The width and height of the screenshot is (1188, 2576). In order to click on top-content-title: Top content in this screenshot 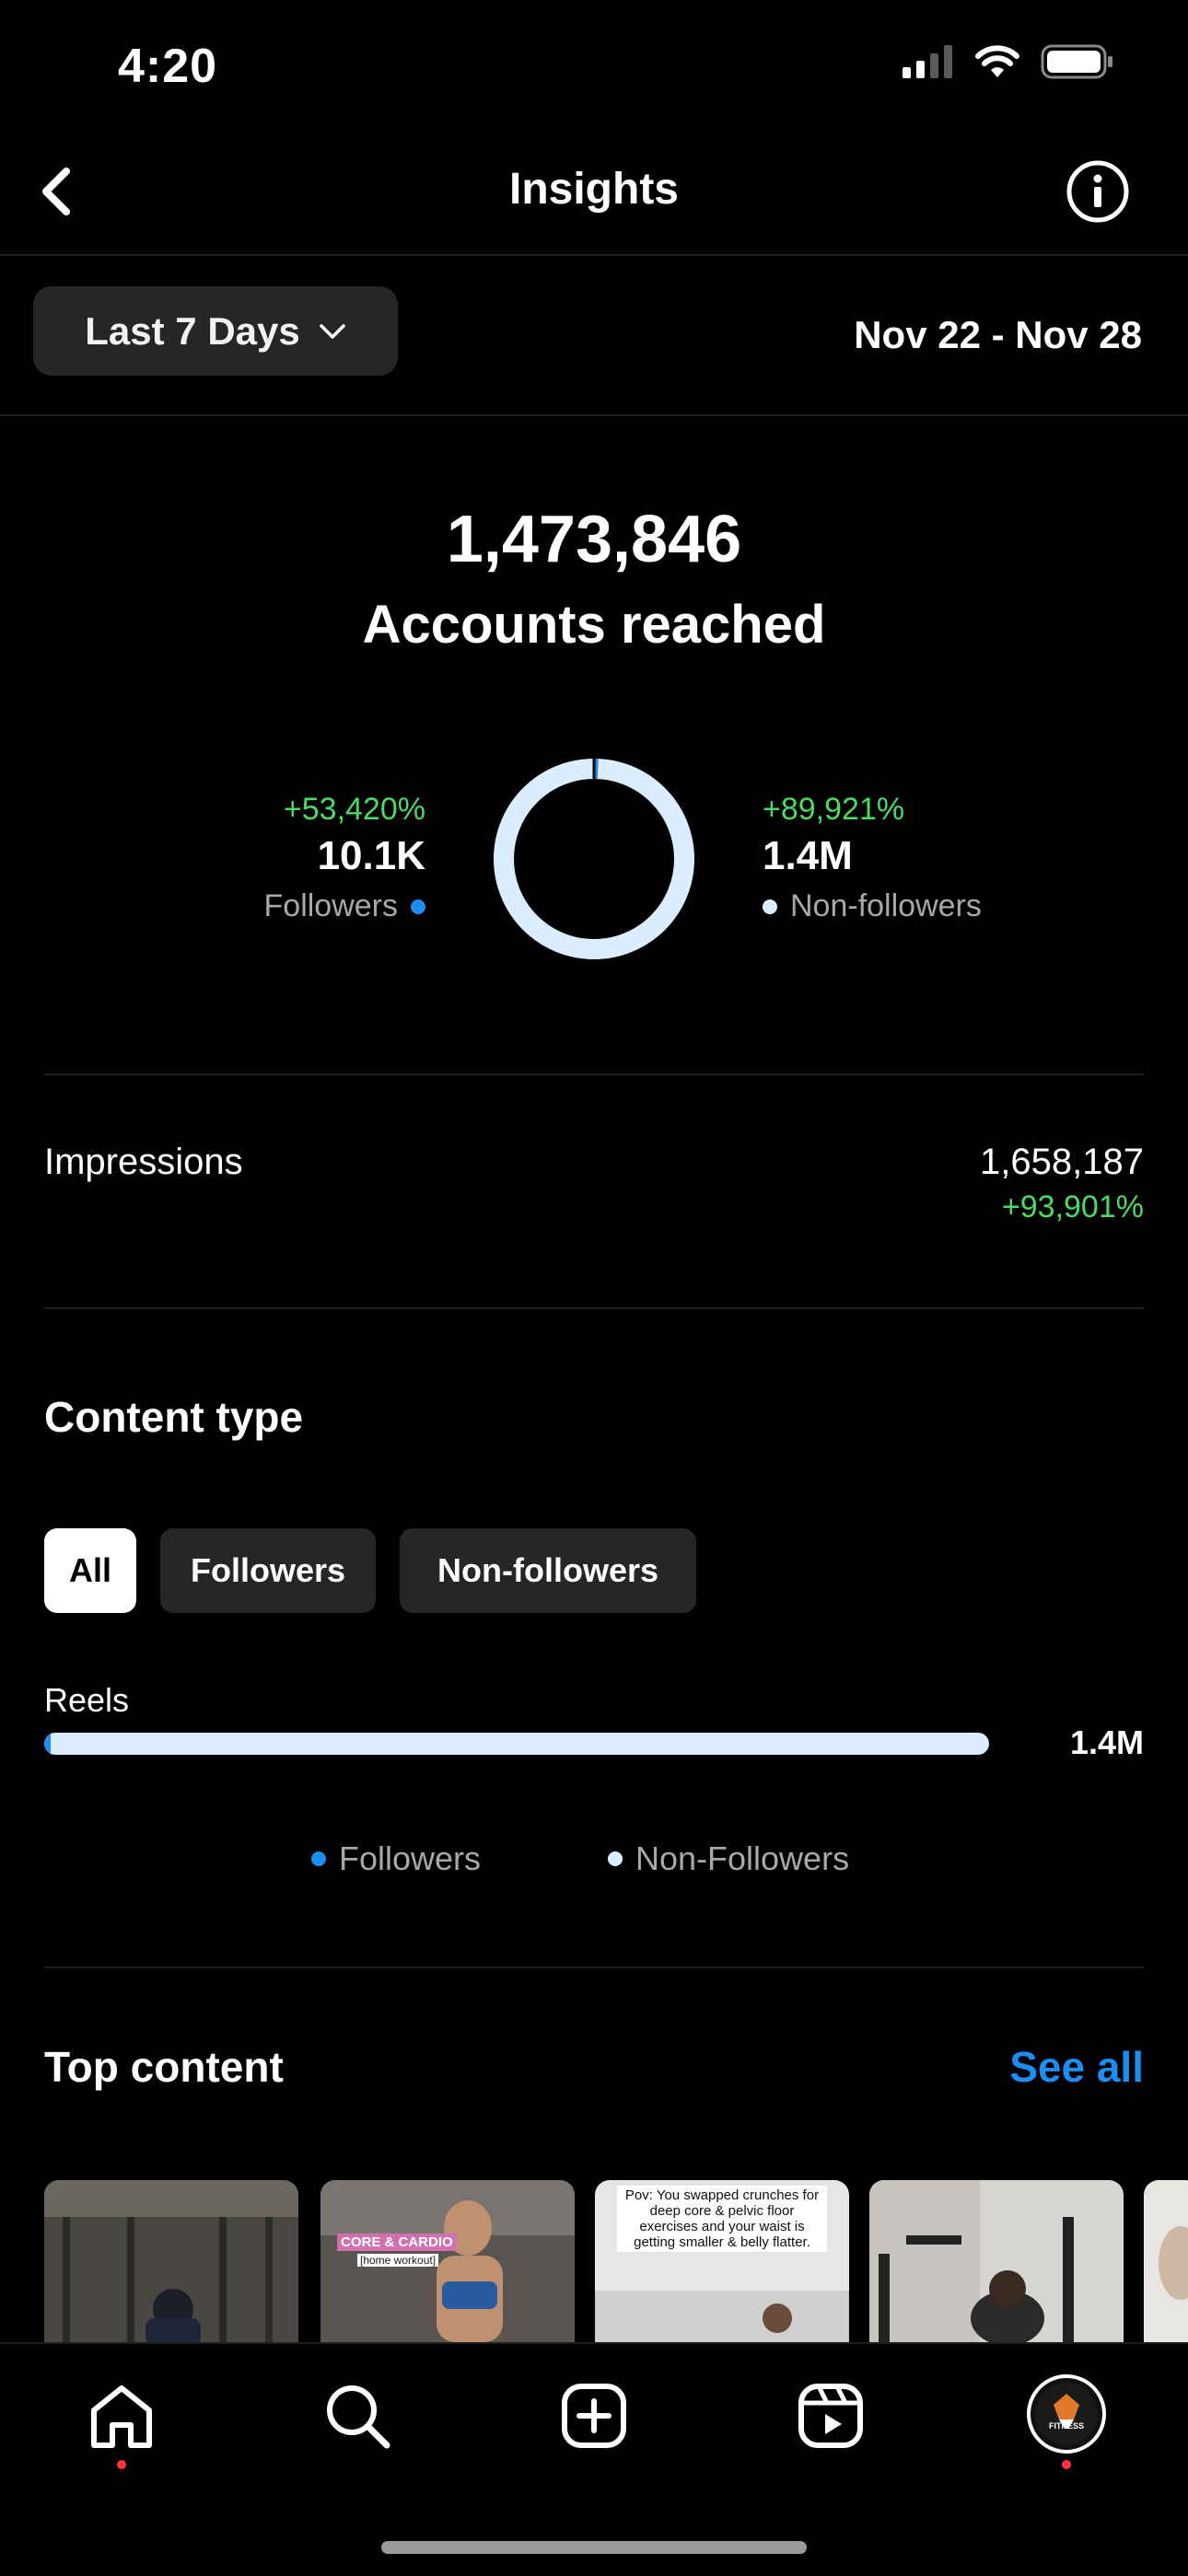, I will do `click(164, 2067)`.